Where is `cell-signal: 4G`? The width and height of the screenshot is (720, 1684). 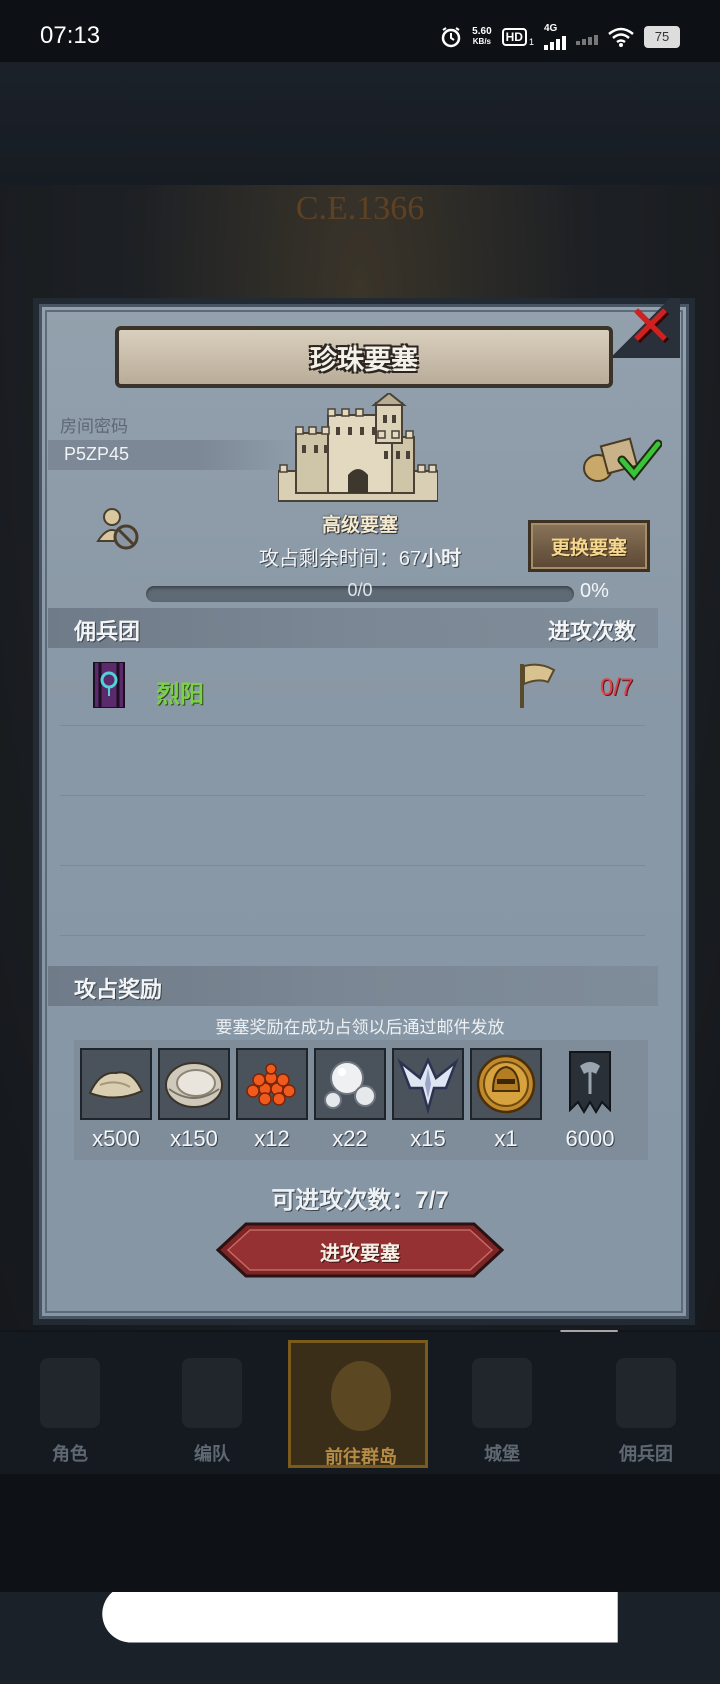
cell-signal: 4G is located at coordinates (555, 37).